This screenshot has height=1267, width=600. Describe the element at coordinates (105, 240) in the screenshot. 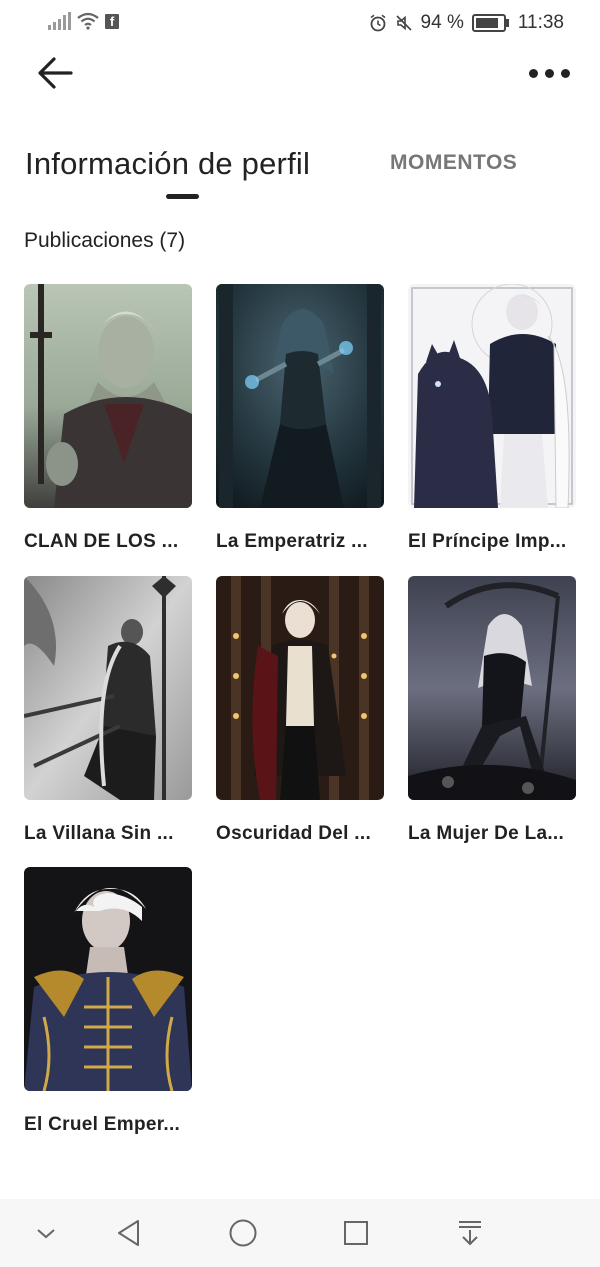

I see `publications-heading: Publicaciones (7)` at that location.